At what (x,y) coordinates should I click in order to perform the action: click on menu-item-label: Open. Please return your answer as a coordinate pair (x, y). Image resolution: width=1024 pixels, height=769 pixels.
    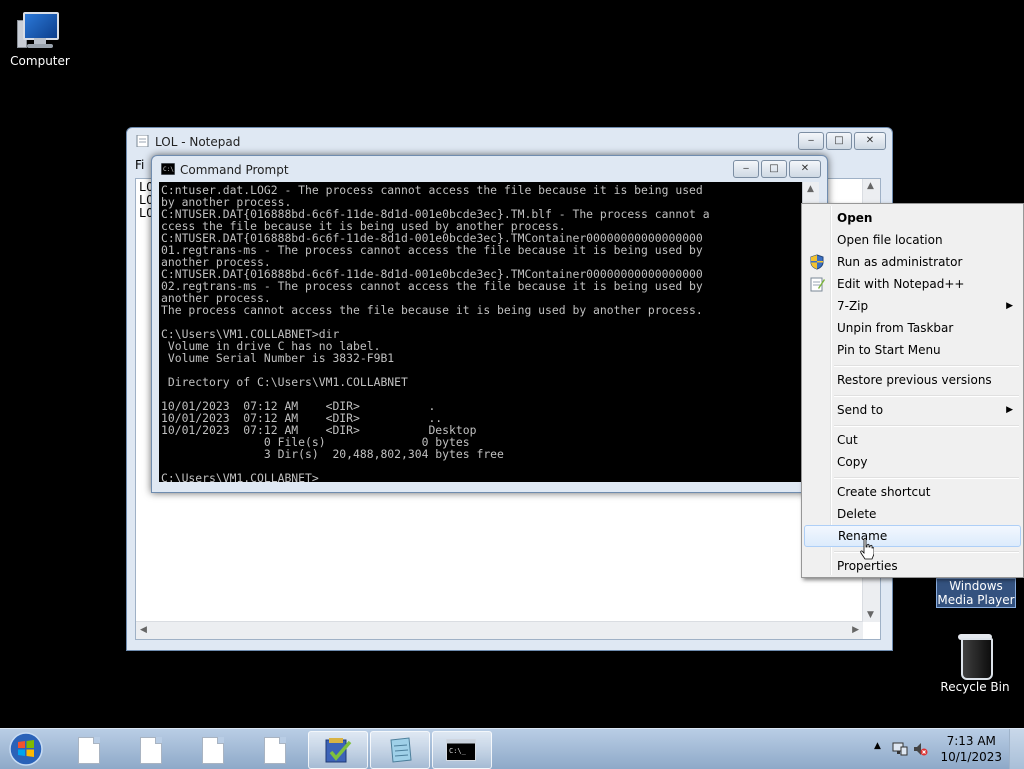
    Looking at the image, I should click on (855, 218).